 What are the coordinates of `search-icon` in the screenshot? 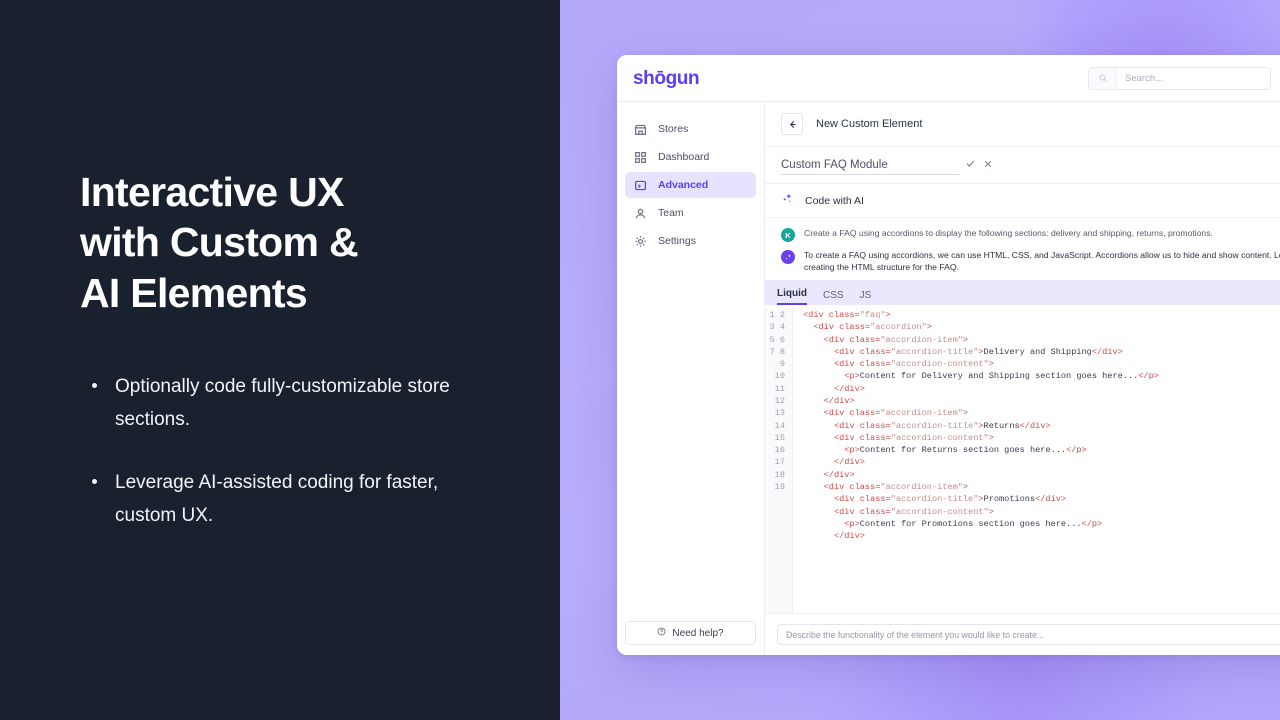 It's located at (1103, 78).